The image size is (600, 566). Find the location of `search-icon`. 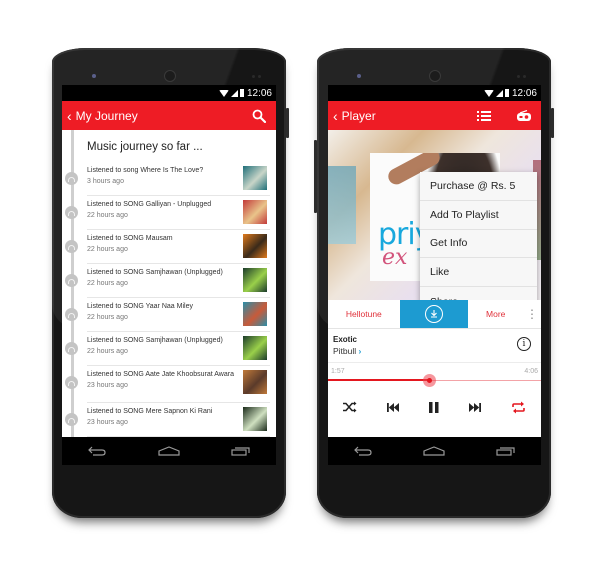

search-icon is located at coordinates (259, 116).